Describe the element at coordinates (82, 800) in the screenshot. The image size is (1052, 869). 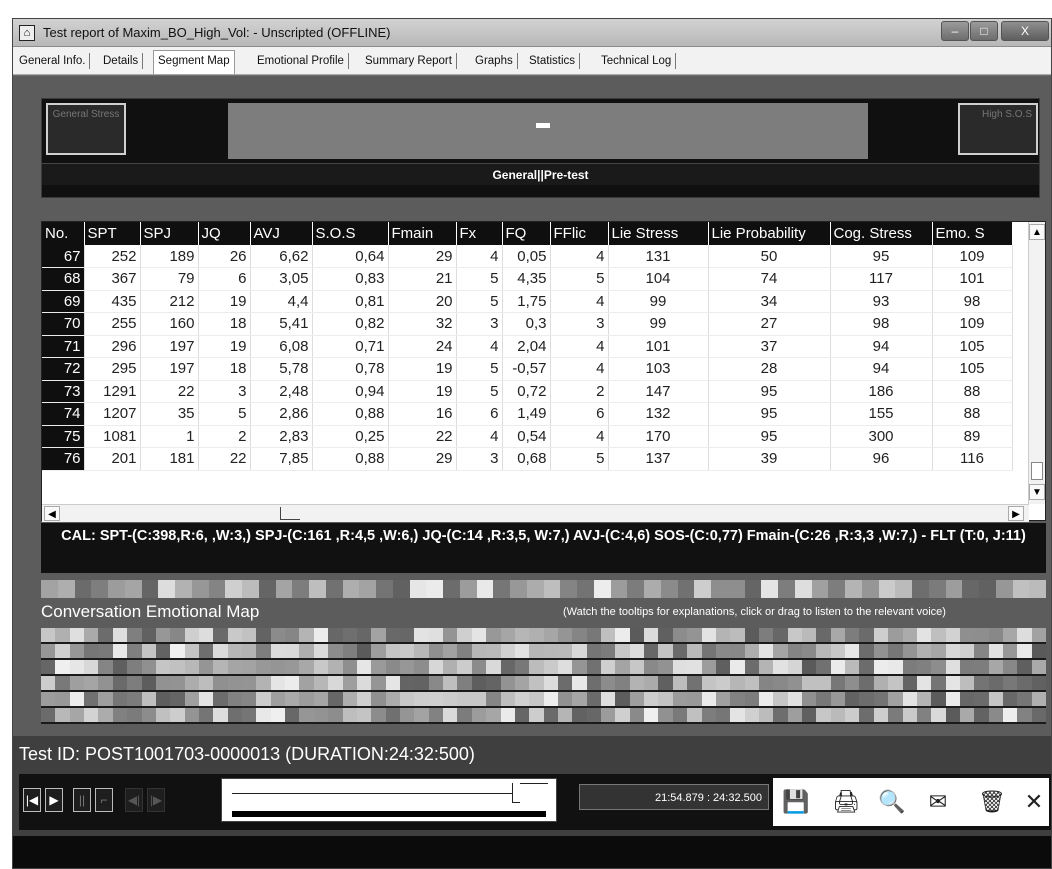
I see `pause-icon: ||` at that location.